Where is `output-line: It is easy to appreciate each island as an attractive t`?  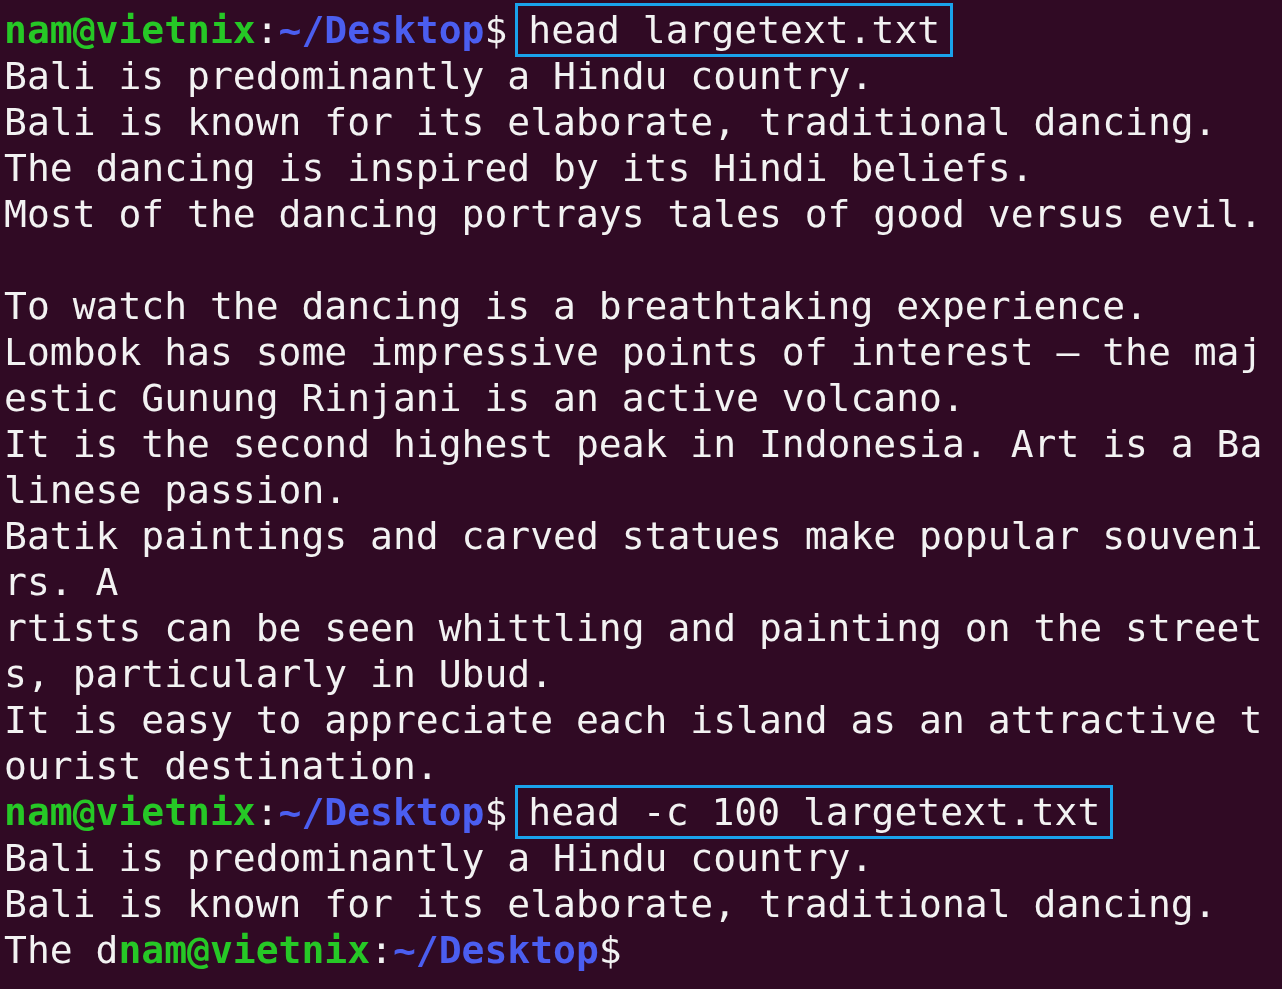
output-line: It is easy to appreciate each island as an attractive t is located at coordinates (633, 720).